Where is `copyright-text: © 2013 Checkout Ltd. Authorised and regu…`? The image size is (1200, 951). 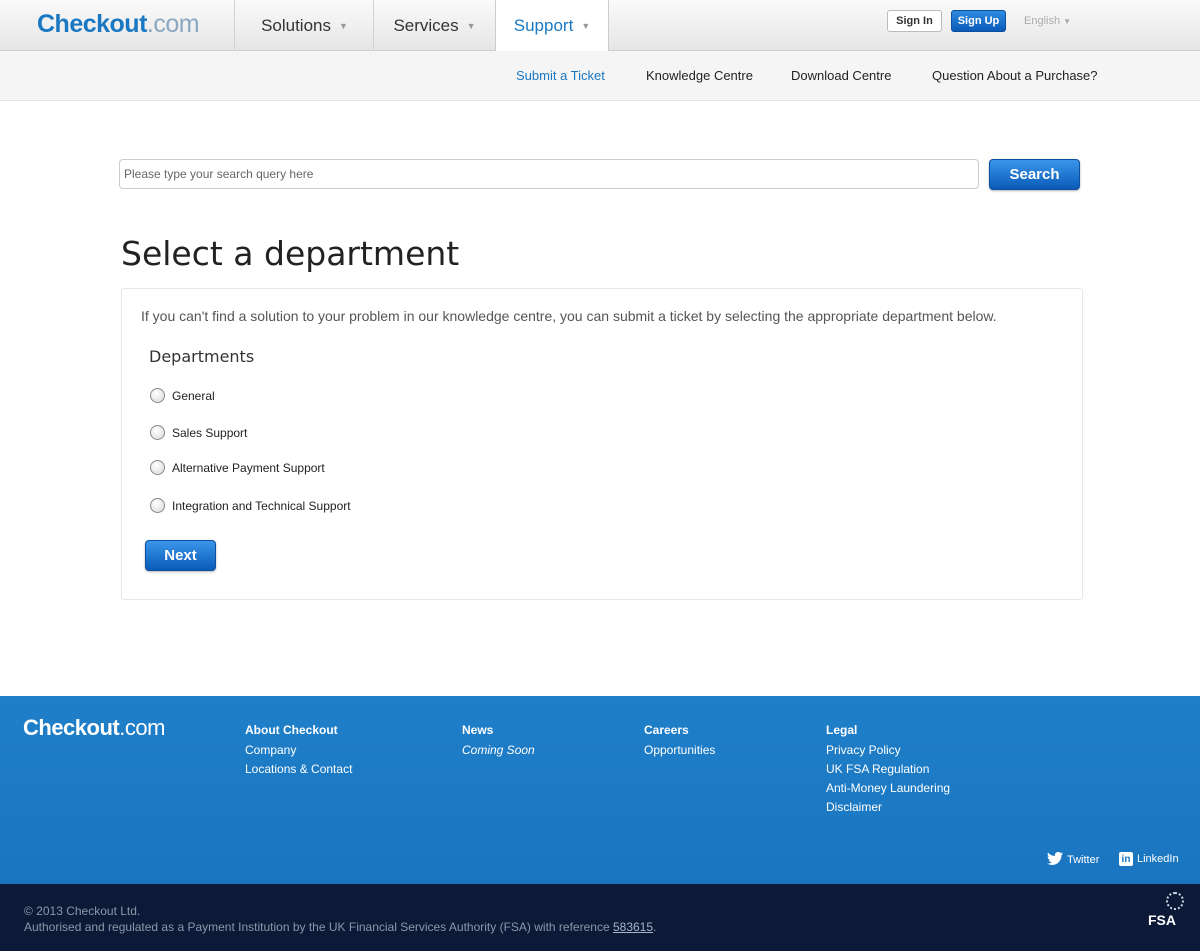 copyright-text: © 2013 Checkout Ltd. Authorised and regu… is located at coordinates (340, 919).